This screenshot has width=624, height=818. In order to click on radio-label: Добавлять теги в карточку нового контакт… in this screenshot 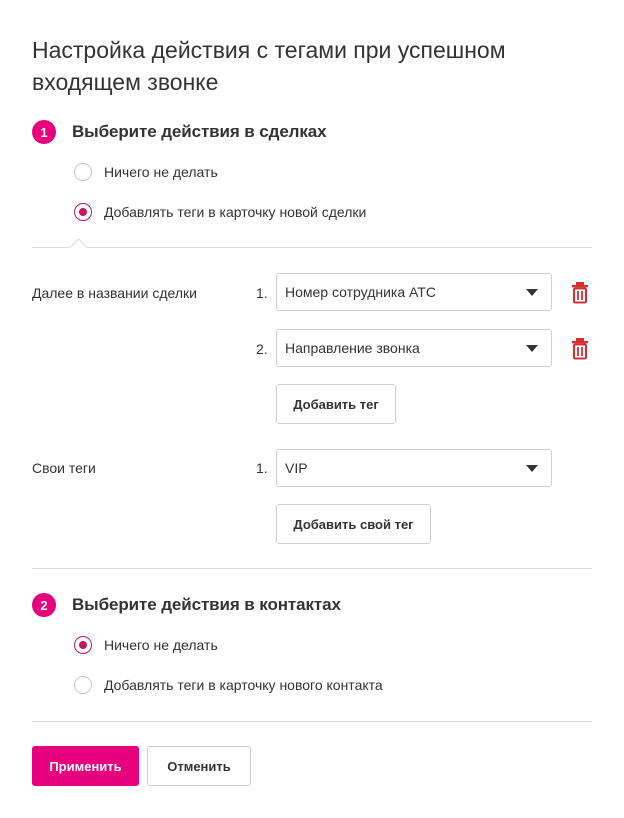, I will do `click(243, 685)`.